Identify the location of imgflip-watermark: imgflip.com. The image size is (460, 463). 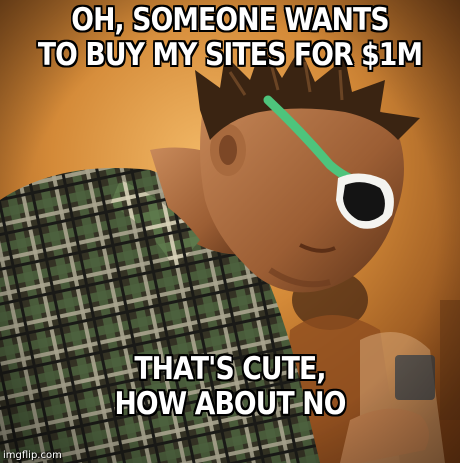
(32, 455).